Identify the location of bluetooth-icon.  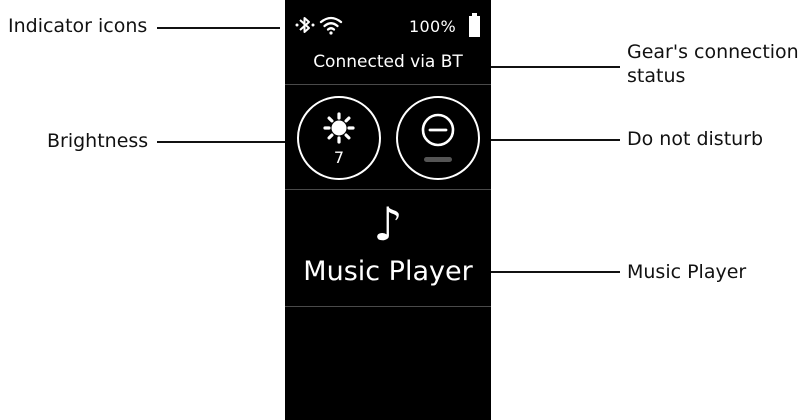
(305, 27).